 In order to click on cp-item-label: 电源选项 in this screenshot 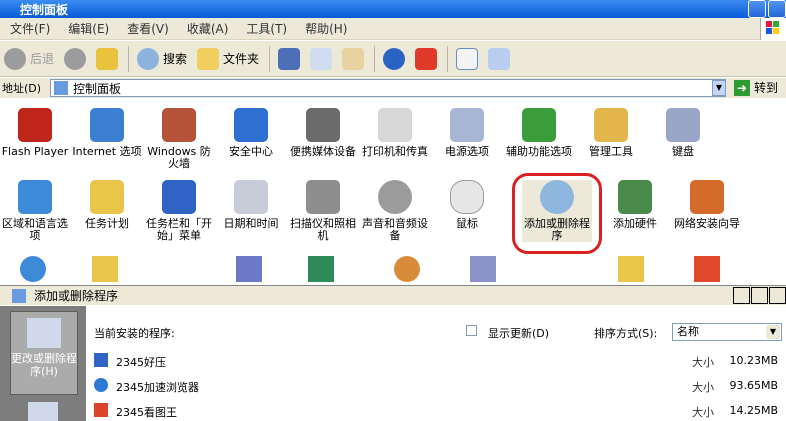, I will do `click(467, 151)`.